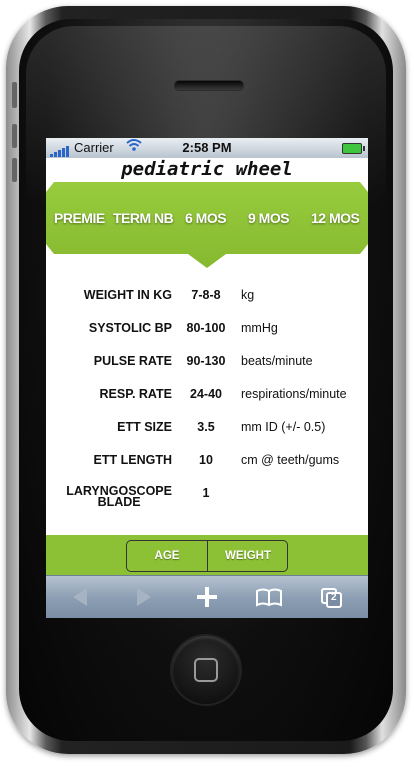 This screenshot has height=770, width=414. What do you see at coordinates (130, 328) in the screenshot?
I see `row-label: SYSTOLIC BP` at bounding box center [130, 328].